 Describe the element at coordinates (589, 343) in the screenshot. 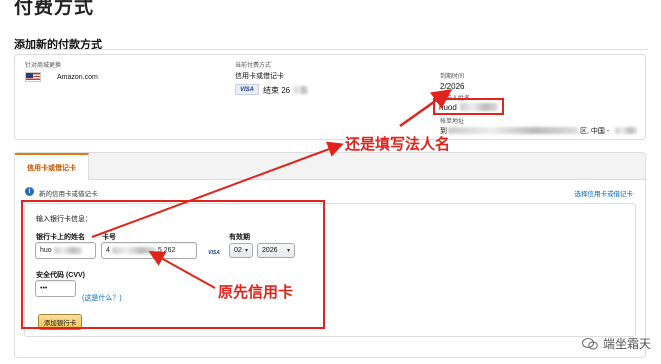

I see `wechat-icon` at that location.